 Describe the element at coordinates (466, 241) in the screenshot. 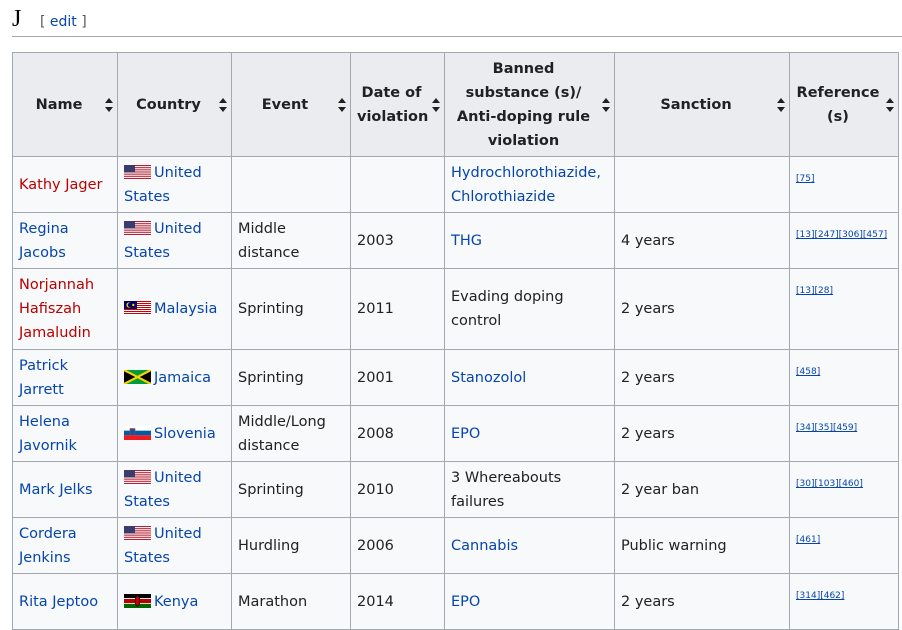

I see `substance-link: THG` at that location.